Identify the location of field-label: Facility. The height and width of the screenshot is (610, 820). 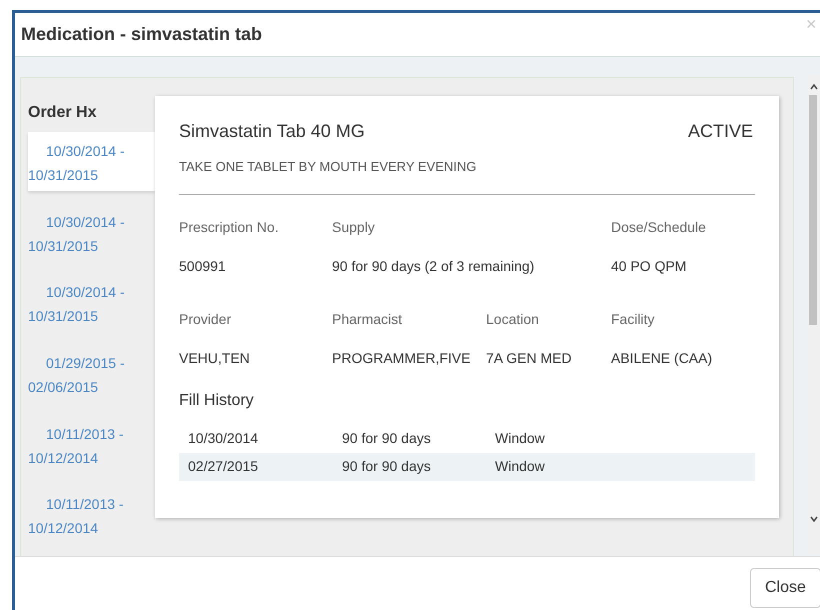
(633, 319).